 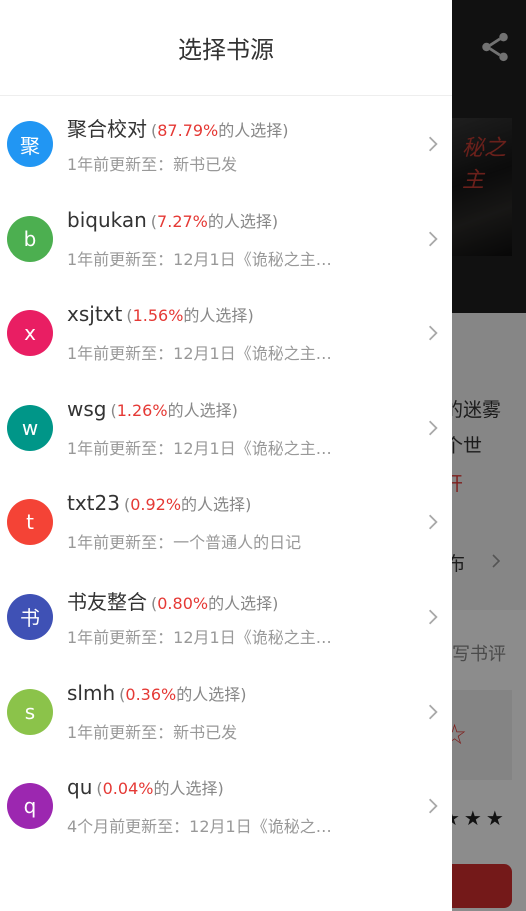 I want to click on source-avatar: 聚, so click(x=30, y=144).